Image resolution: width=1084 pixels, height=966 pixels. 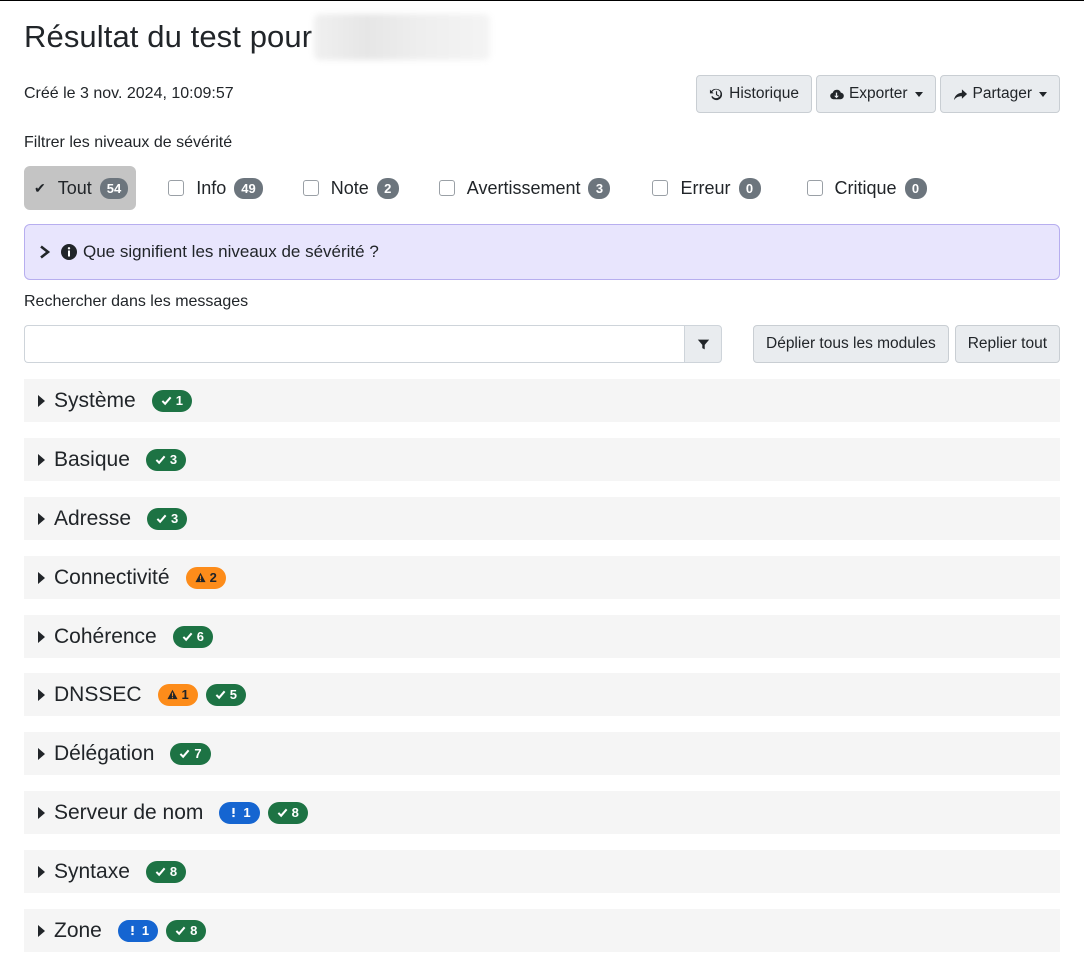 I want to click on count-badge: 3, so click(x=599, y=188).